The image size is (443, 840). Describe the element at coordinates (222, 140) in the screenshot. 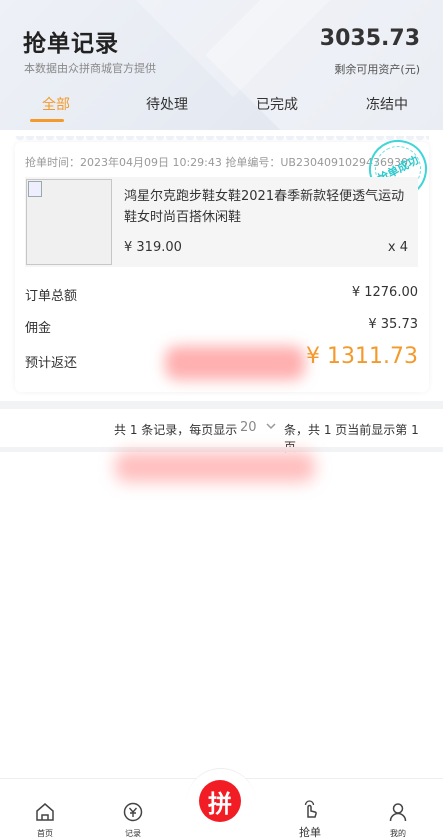

I see `card-serrated-edge` at that location.